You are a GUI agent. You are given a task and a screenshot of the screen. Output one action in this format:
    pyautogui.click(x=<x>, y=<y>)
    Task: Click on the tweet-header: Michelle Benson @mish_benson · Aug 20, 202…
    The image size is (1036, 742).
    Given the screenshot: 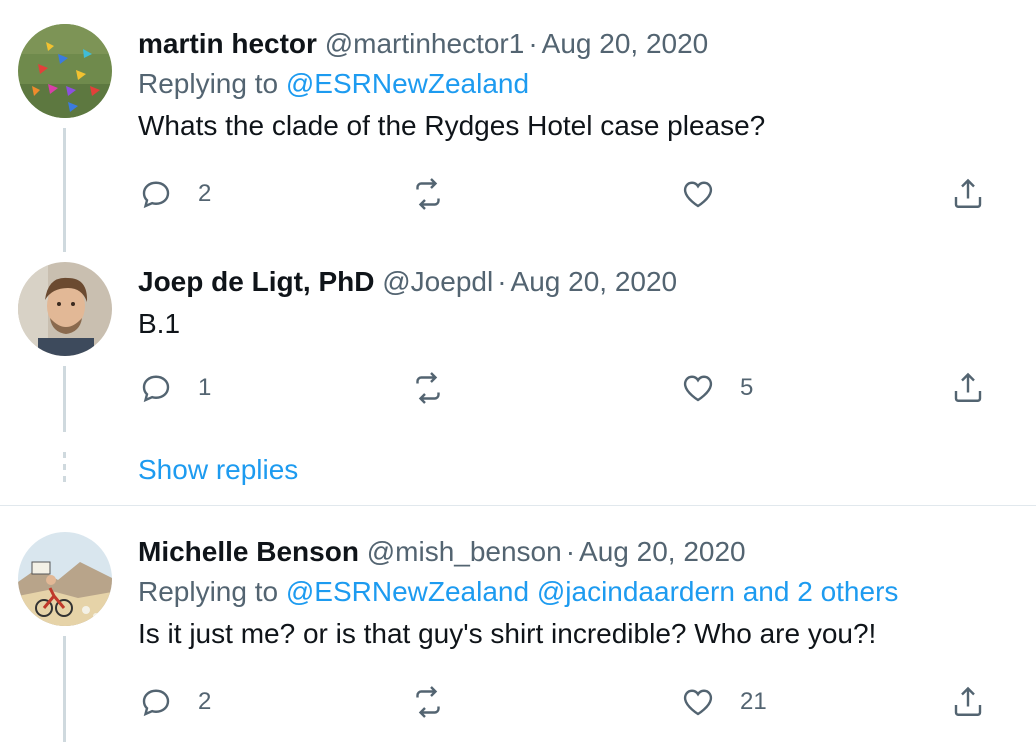 What is the action you would take?
    pyautogui.click(x=567, y=552)
    